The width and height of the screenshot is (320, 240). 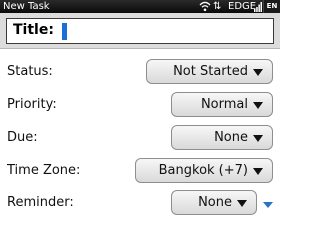 What do you see at coordinates (64, 31) in the screenshot?
I see `text-cursor` at bounding box center [64, 31].